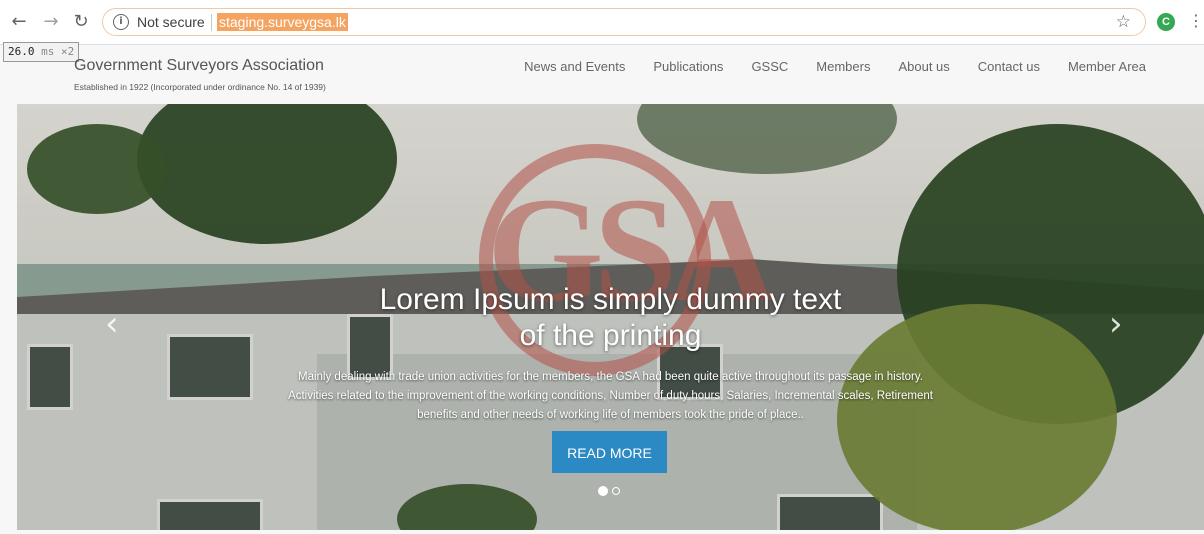 The image size is (1204, 534). Describe the element at coordinates (199, 66) in the screenshot. I see `site-title: Government Surveyors Association` at that location.